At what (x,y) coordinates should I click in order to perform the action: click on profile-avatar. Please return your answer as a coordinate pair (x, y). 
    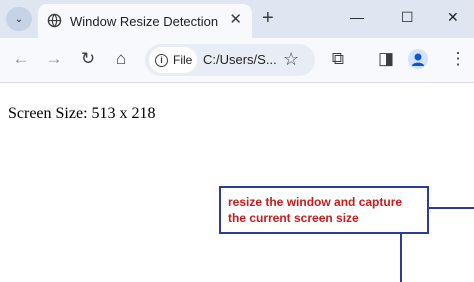
    Looking at the image, I should click on (418, 59).